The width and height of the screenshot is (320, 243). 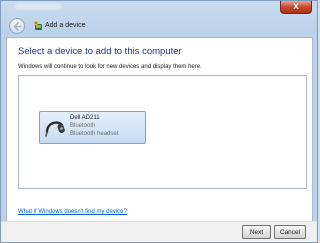 I want to click on close-button: x, so click(x=296, y=7).